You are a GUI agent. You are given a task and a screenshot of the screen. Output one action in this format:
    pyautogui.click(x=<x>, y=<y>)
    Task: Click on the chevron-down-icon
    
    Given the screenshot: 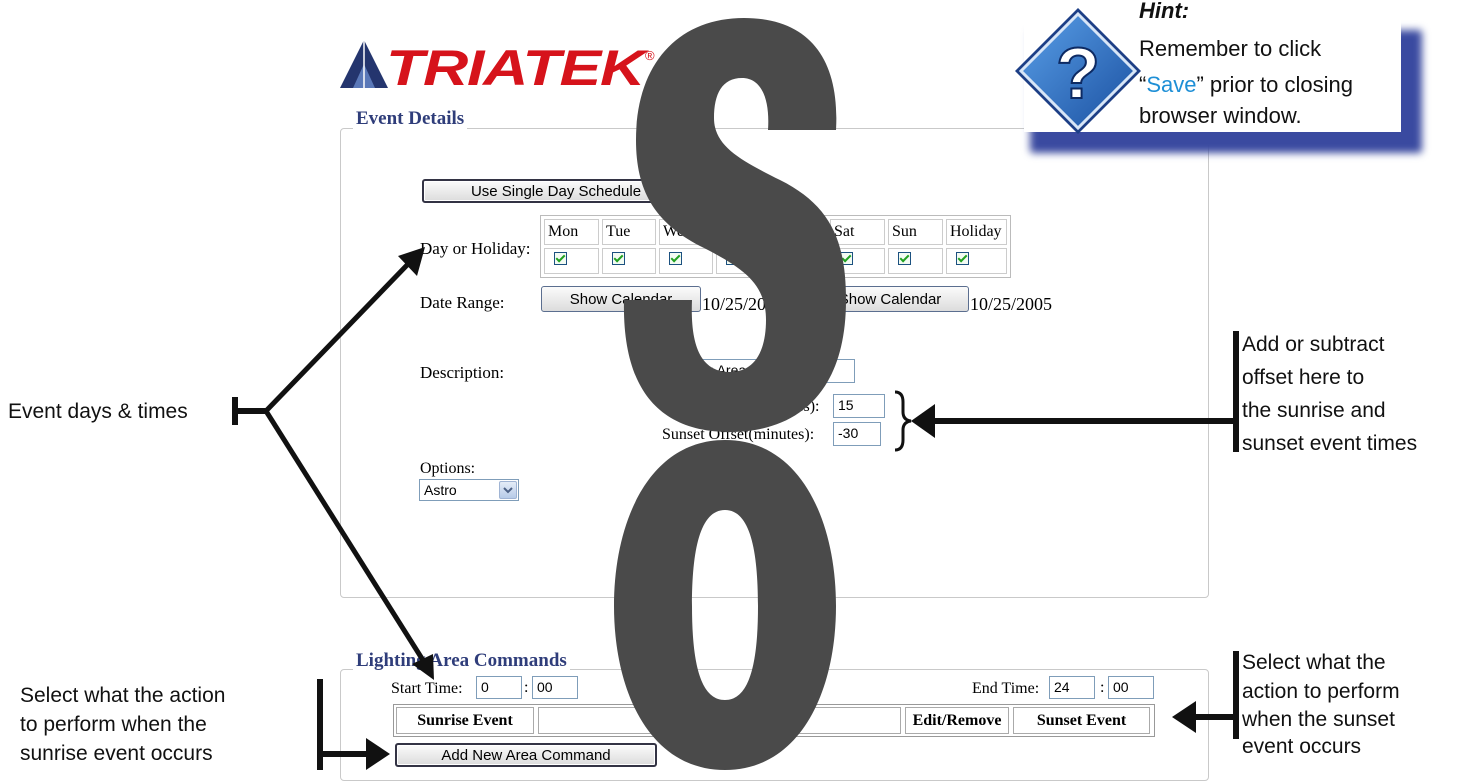 What is the action you would take?
    pyautogui.click(x=508, y=490)
    